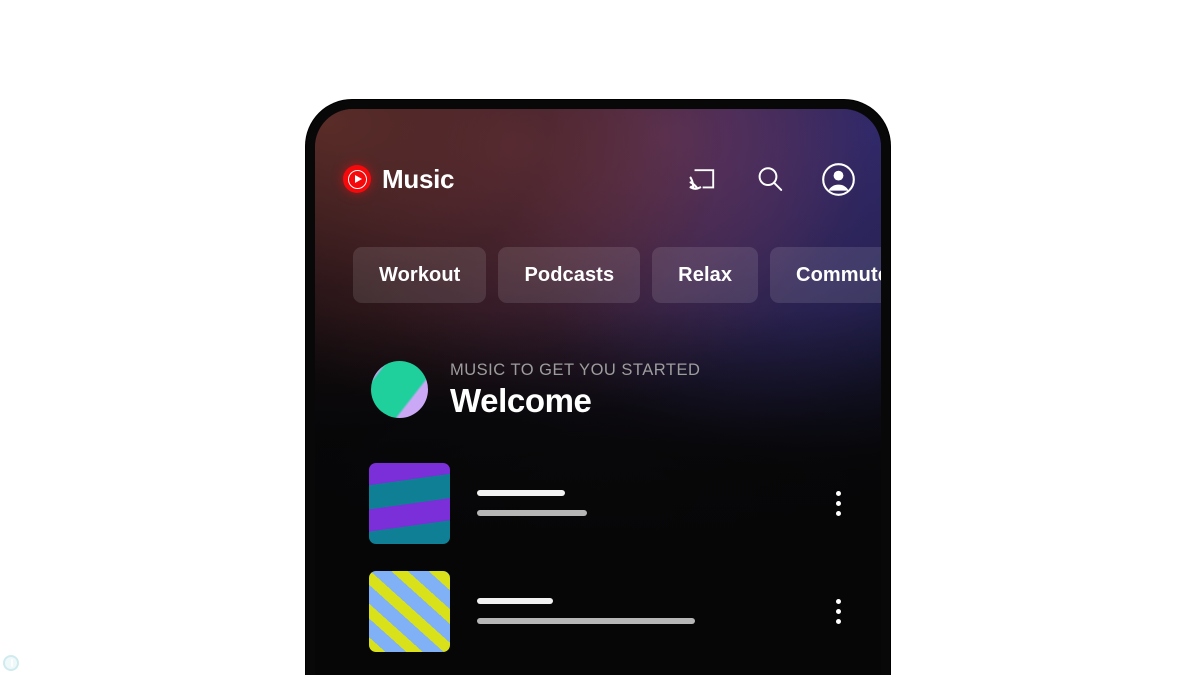  I want to click on section-header-text: MUSIC TO GET YOU STARTED Welcome, so click(575, 390).